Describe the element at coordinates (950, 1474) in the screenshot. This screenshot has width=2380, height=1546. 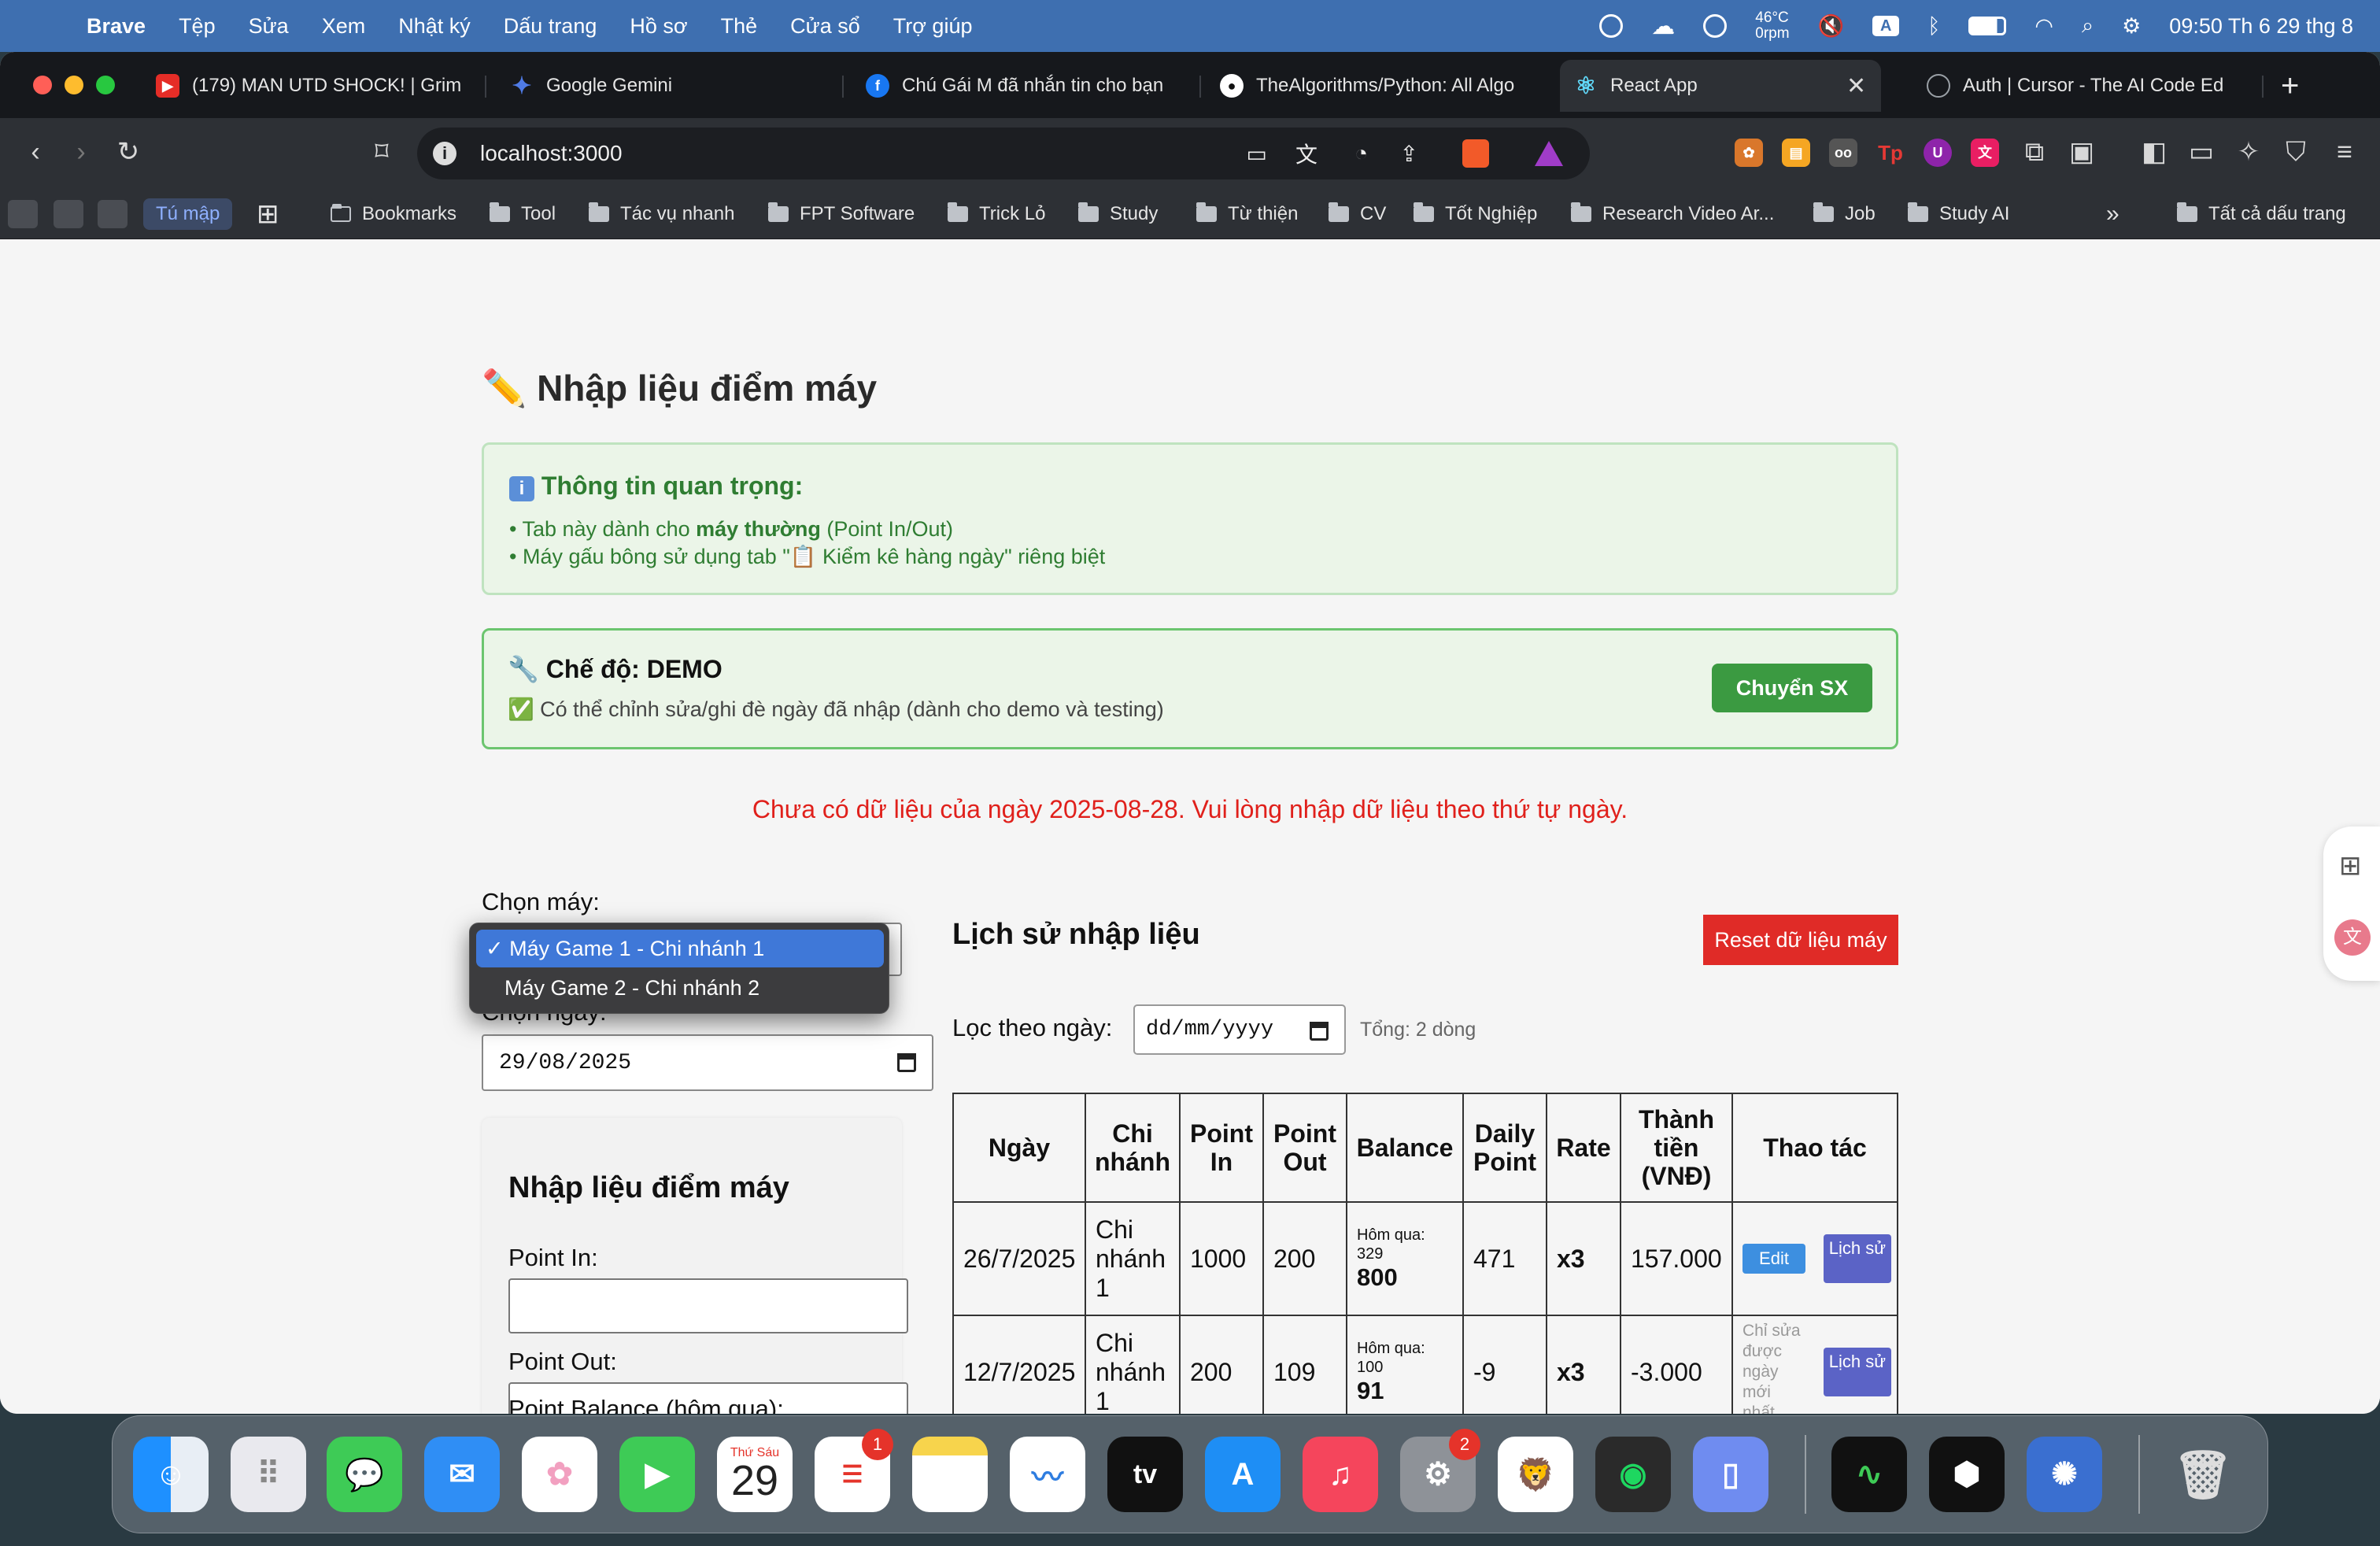
I see `notes-icon` at that location.